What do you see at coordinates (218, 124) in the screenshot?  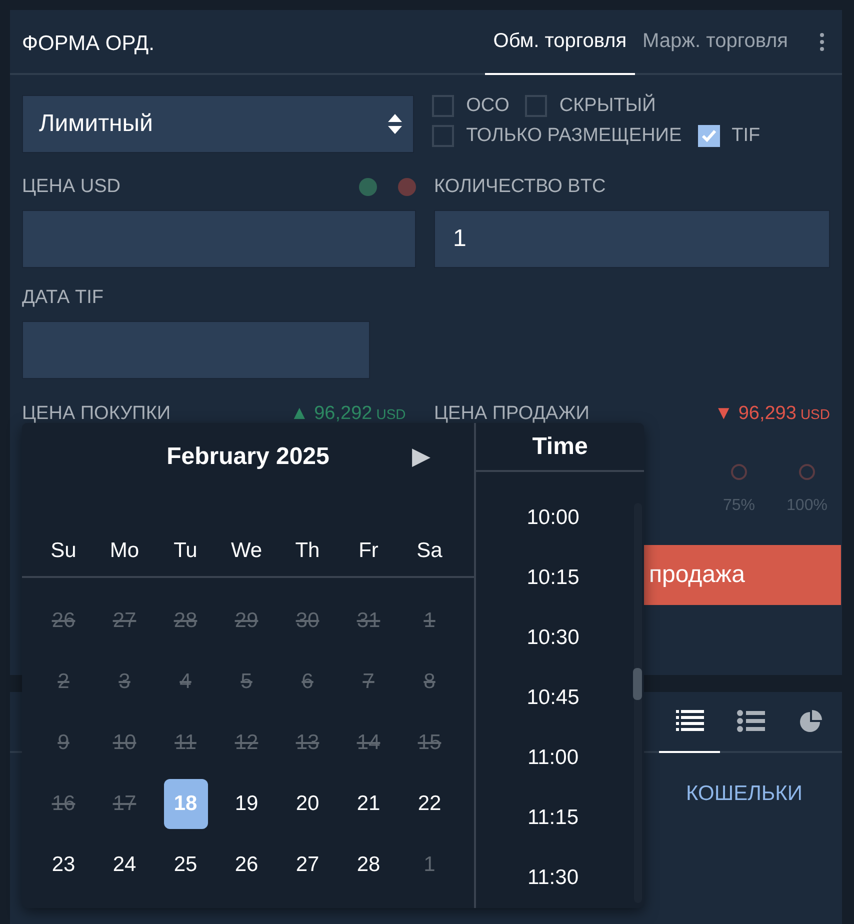 I see `order-type-select: Лимитный` at bounding box center [218, 124].